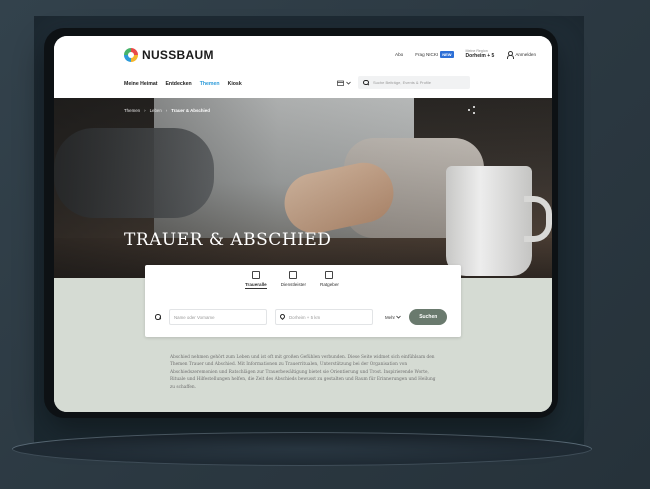  Describe the element at coordinates (525, 55) in the screenshot. I see `login-label: Anmelden` at that location.